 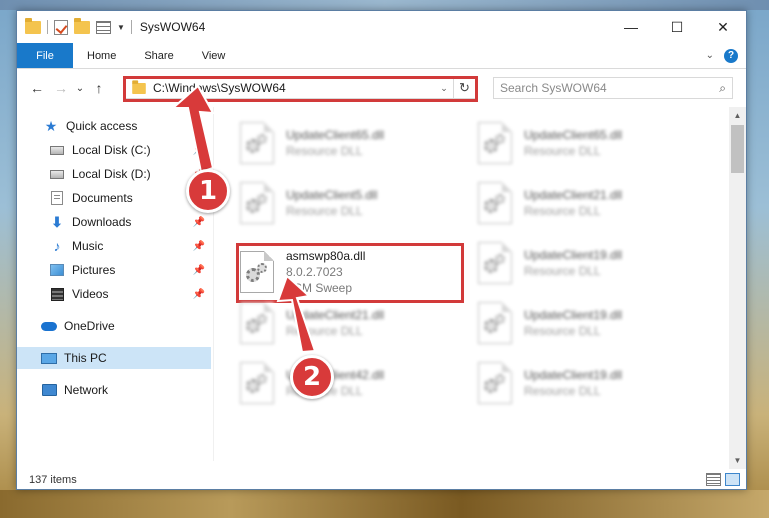 I want to click on sidebar-item-label: OneDrive, so click(x=89, y=326).